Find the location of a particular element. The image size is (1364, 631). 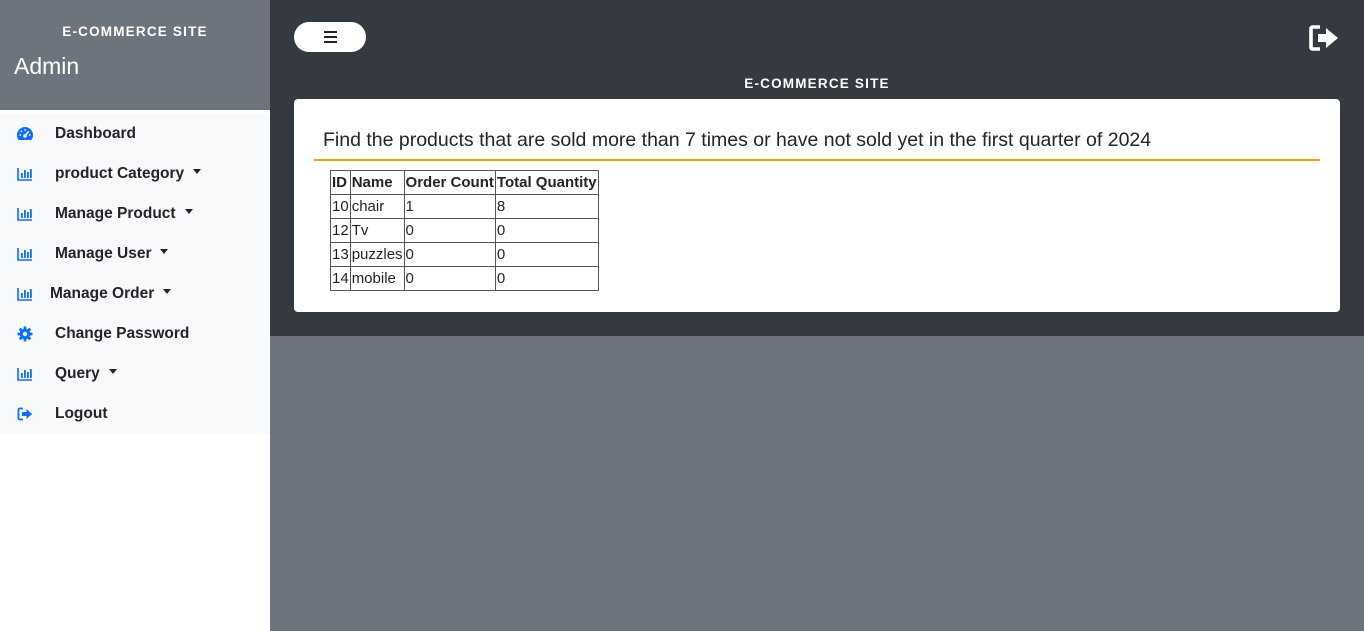

table-header-row: ID Name Order Count Total Quantity is located at coordinates (464, 182).